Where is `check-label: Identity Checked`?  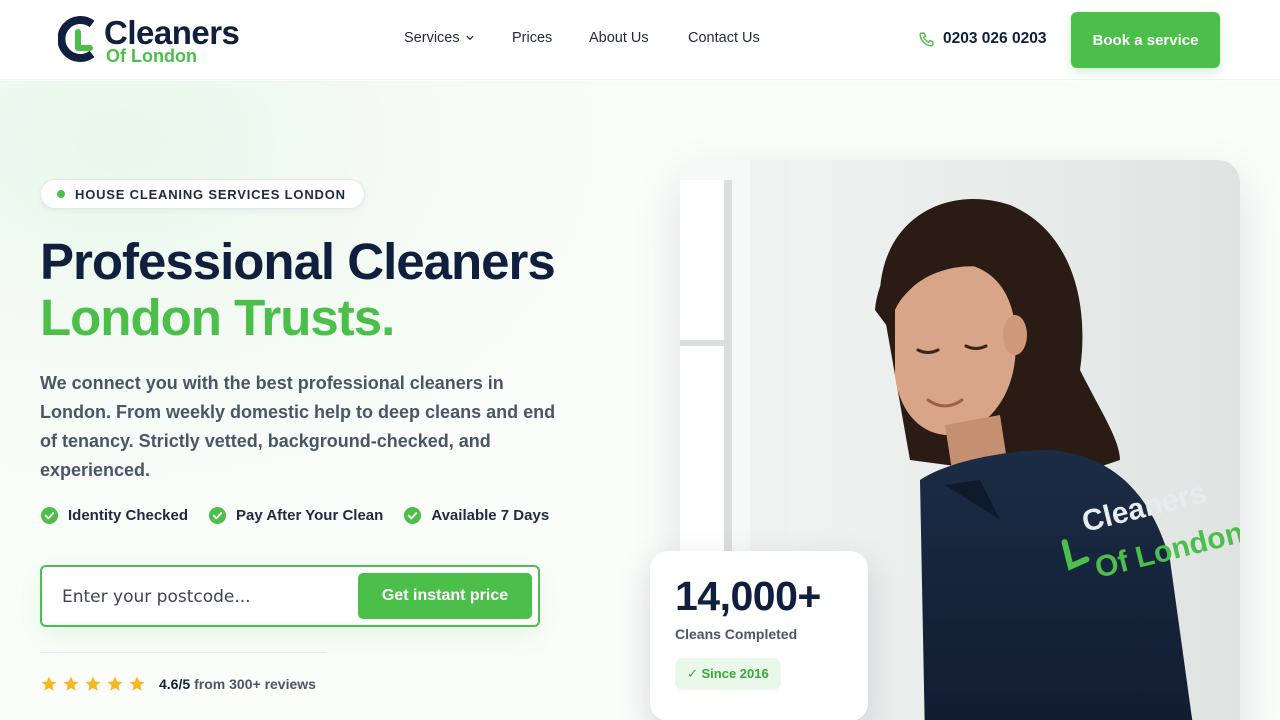
check-label: Identity Checked is located at coordinates (128, 515).